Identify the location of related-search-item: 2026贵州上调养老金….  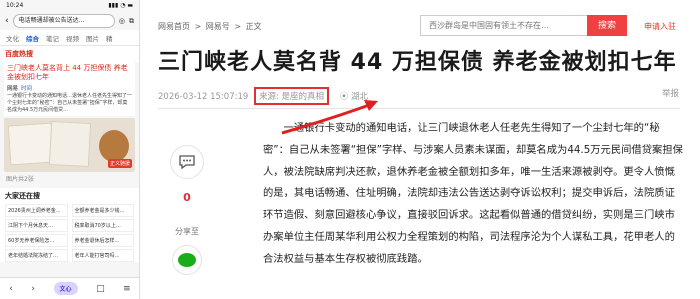
(36, 210).